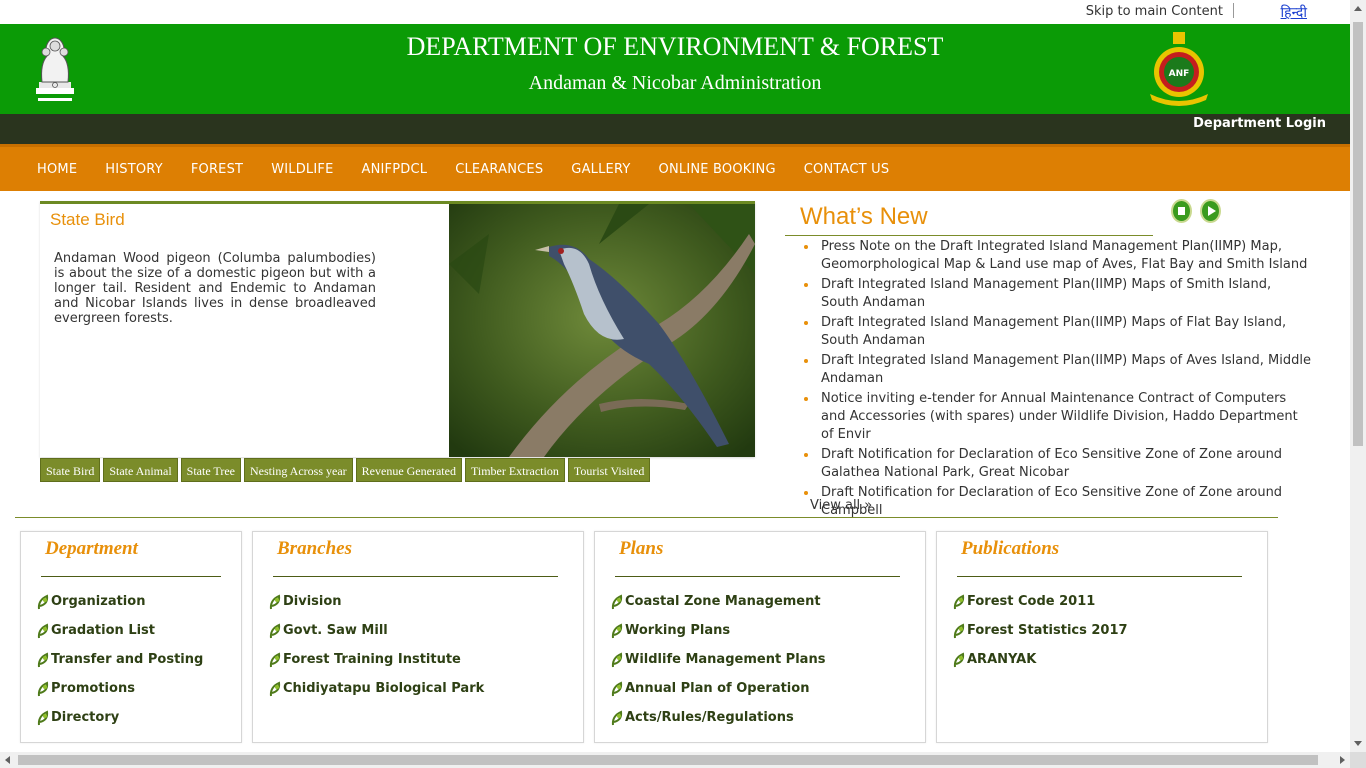 The height and width of the screenshot is (768, 1366). I want to click on section-divider, so click(646, 517).